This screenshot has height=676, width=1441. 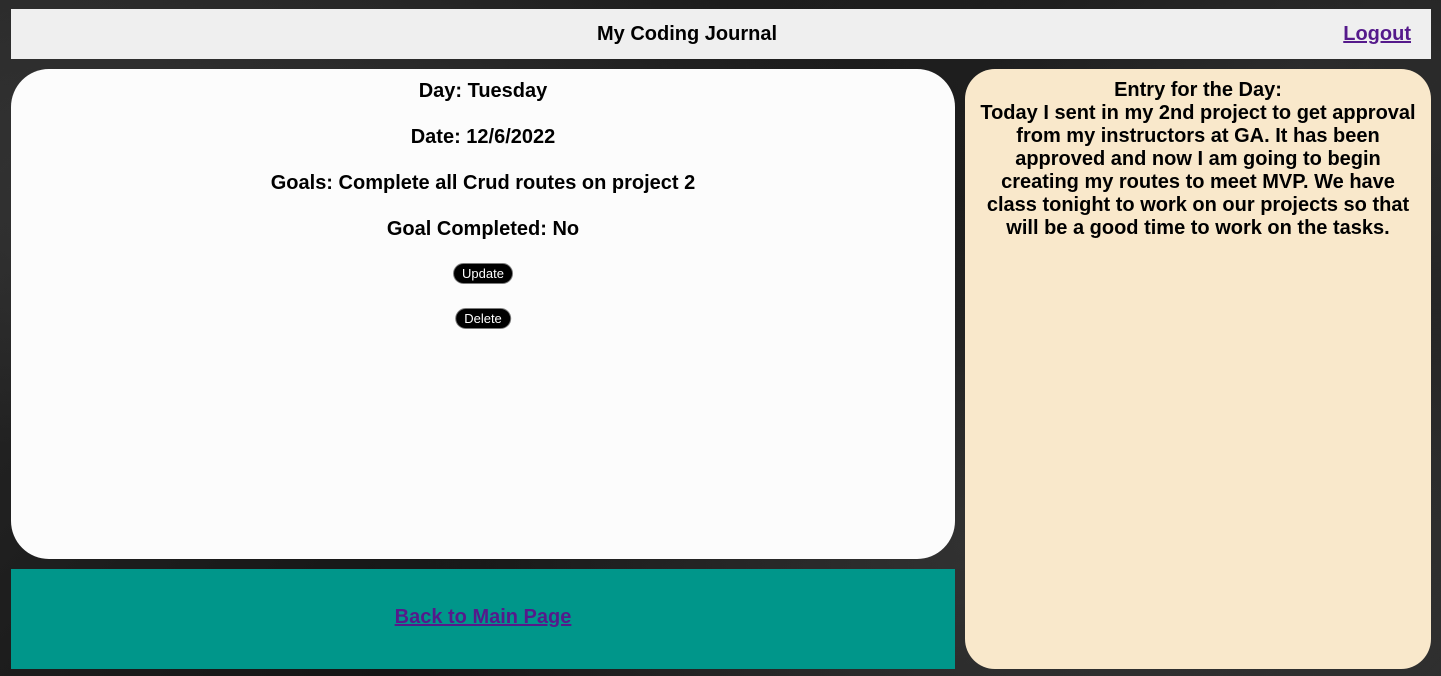 I want to click on day-text: Day: Tuesday, so click(x=483, y=91).